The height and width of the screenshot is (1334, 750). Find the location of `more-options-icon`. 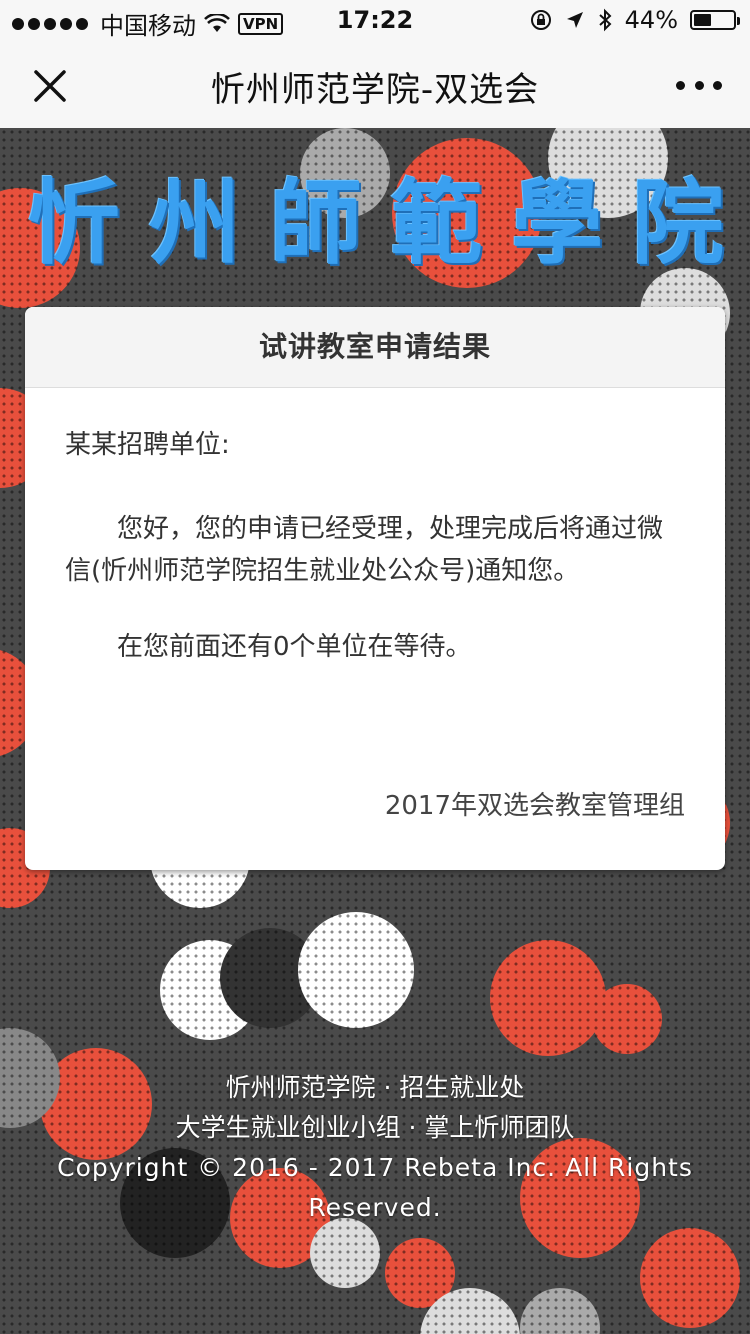

more-options-icon is located at coordinates (699, 85).